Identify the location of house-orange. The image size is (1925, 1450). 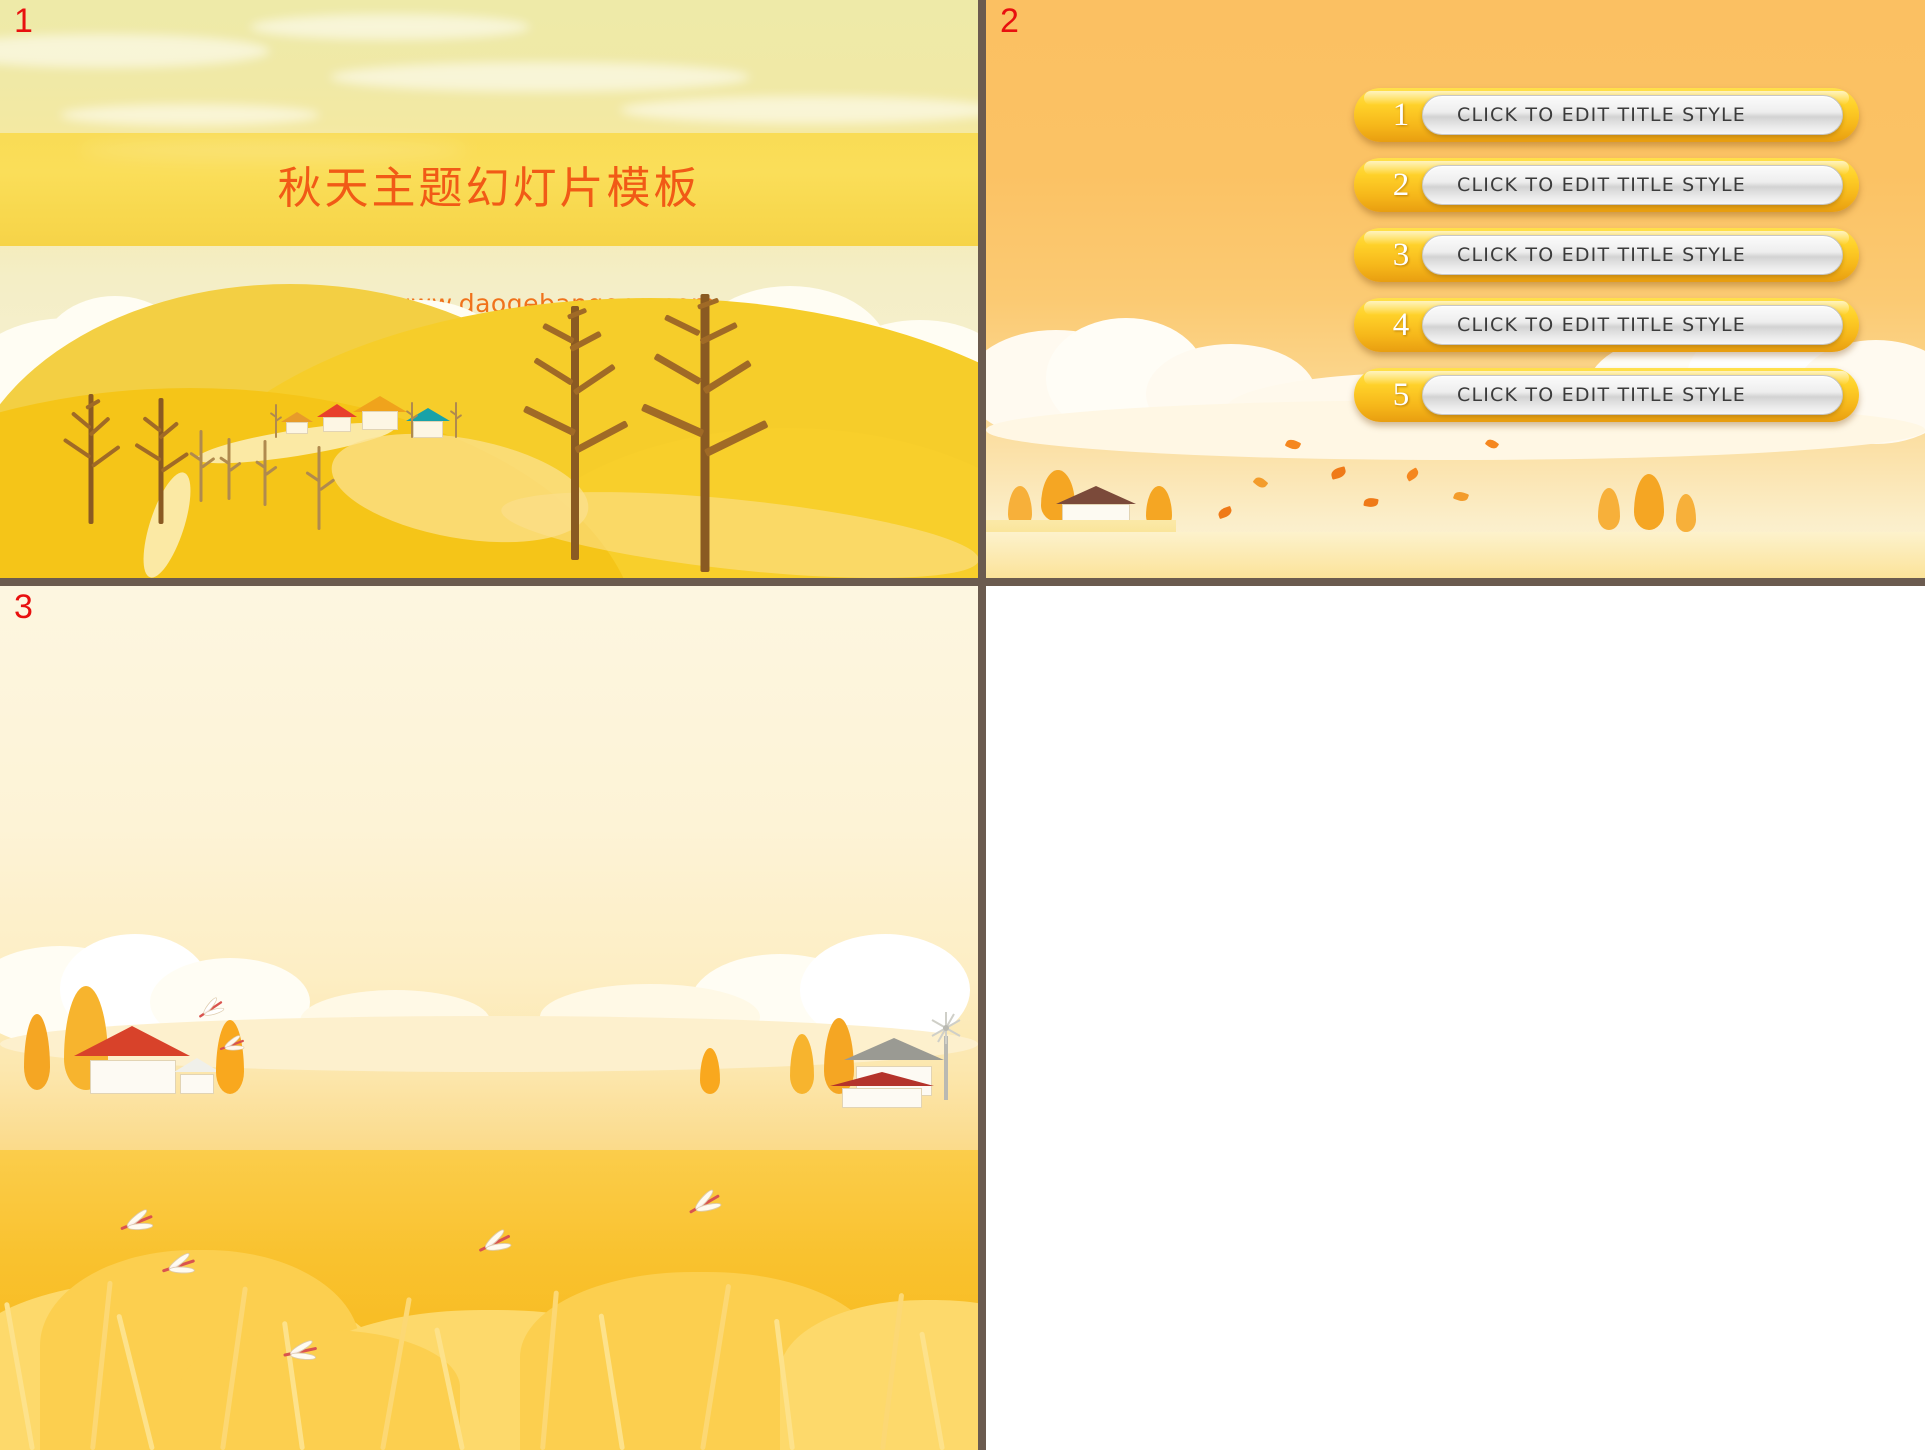
(380, 413).